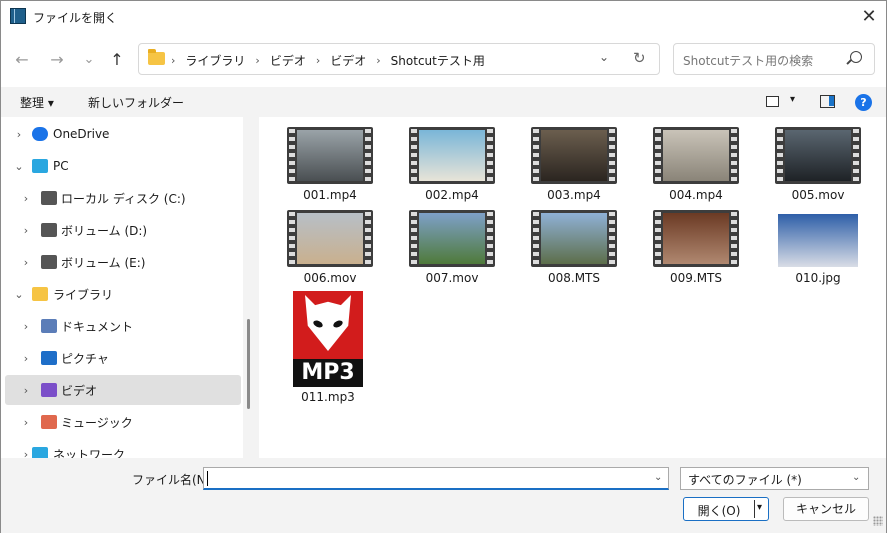  I want to click on up-button: ↑, so click(117, 59).